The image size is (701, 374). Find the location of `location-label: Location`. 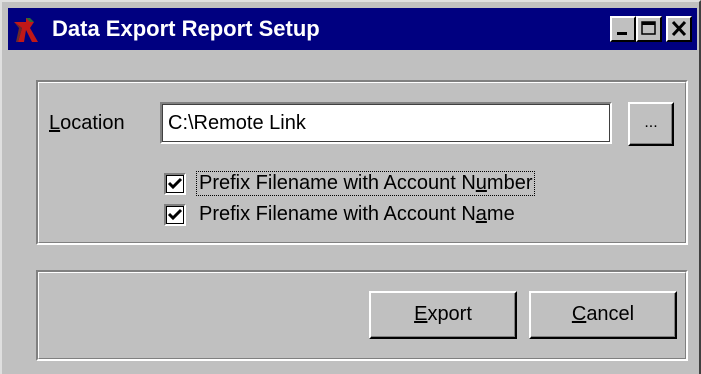

location-label: Location is located at coordinates (87, 123).